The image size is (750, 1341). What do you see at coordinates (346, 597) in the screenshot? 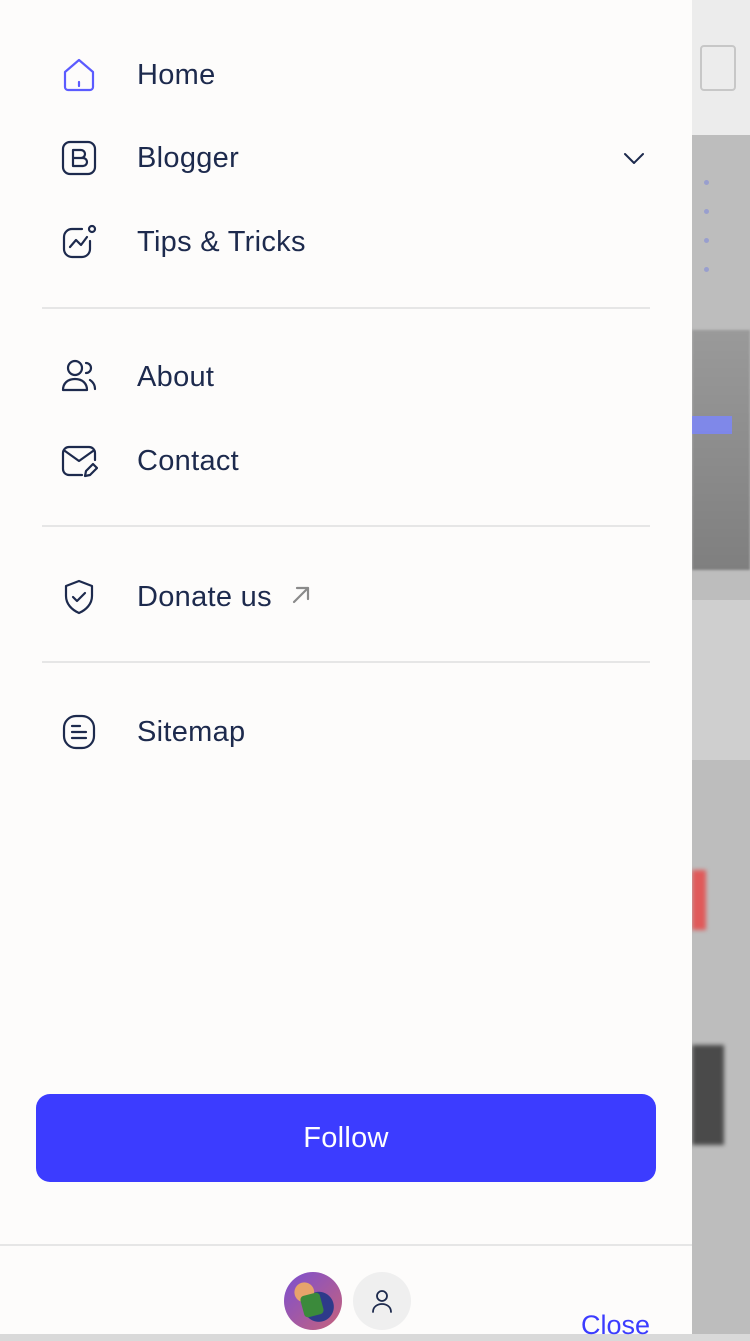
I see `nav-item-donate: Donate us` at bounding box center [346, 597].